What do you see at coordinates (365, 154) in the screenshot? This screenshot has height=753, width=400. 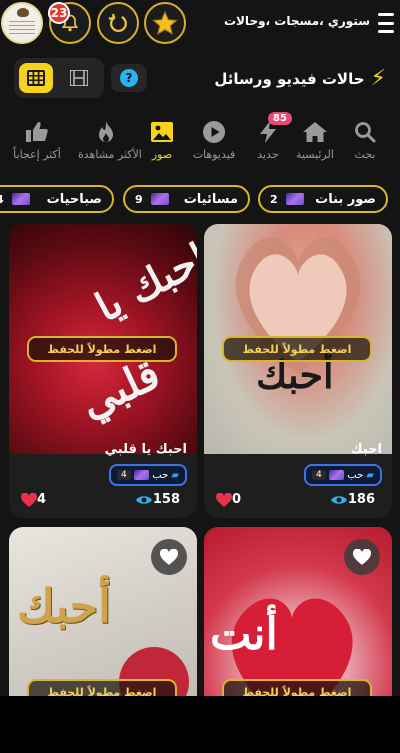 I see `nav-label: بحث` at bounding box center [365, 154].